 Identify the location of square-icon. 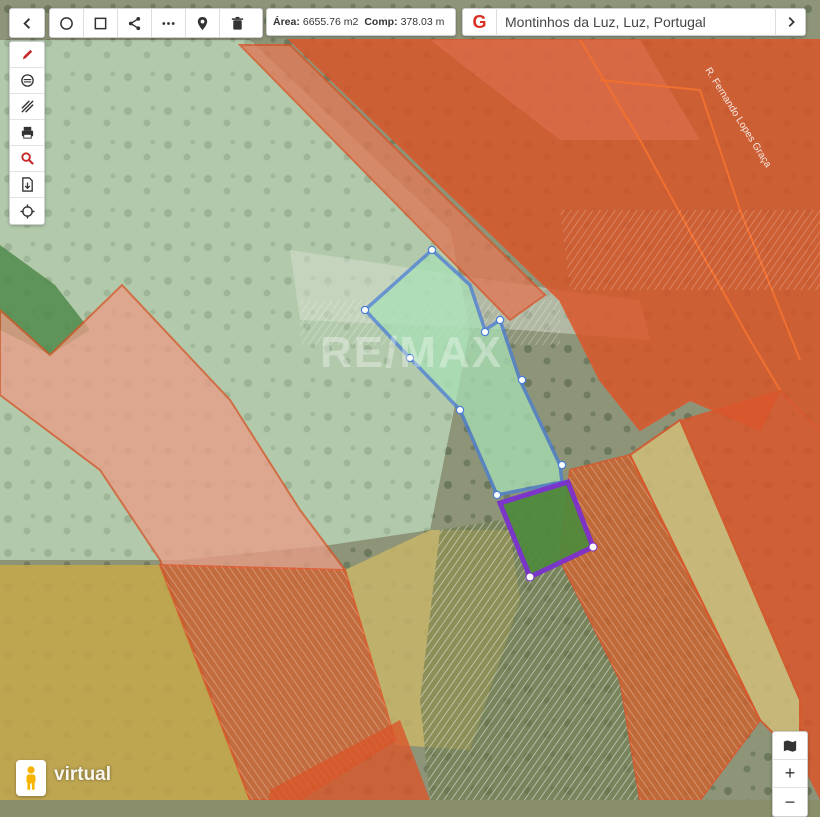
(100, 23).